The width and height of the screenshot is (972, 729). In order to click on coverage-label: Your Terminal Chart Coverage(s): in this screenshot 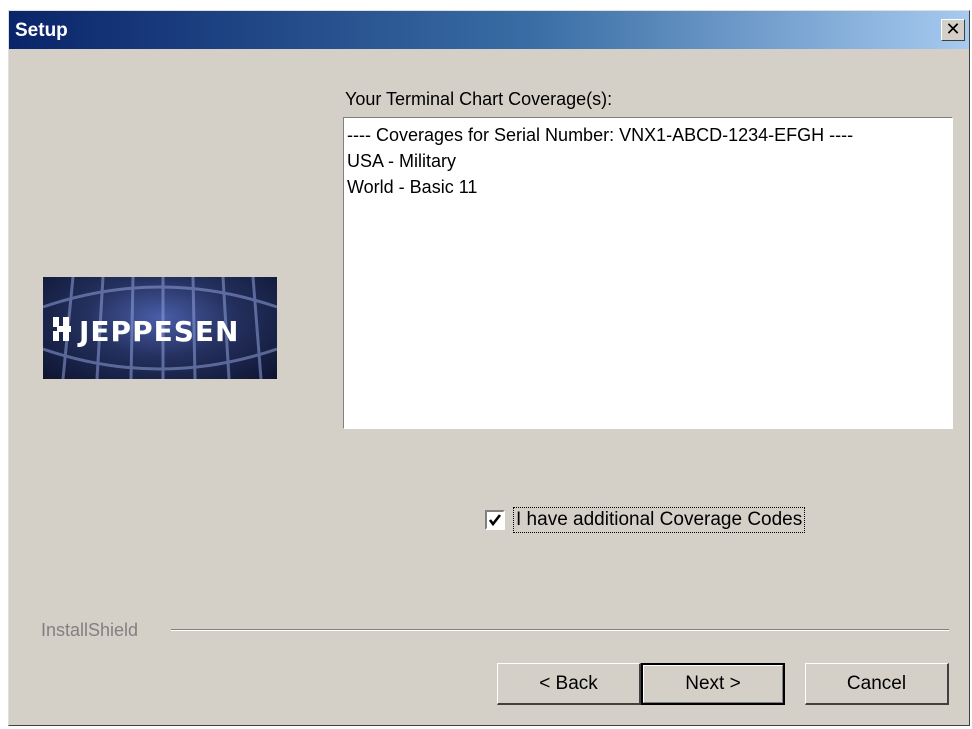, I will do `click(479, 99)`.